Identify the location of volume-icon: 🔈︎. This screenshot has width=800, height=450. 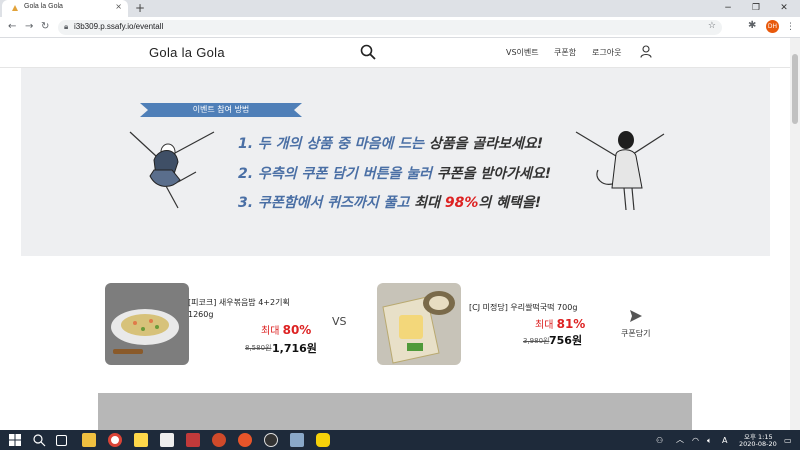
(709, 441).